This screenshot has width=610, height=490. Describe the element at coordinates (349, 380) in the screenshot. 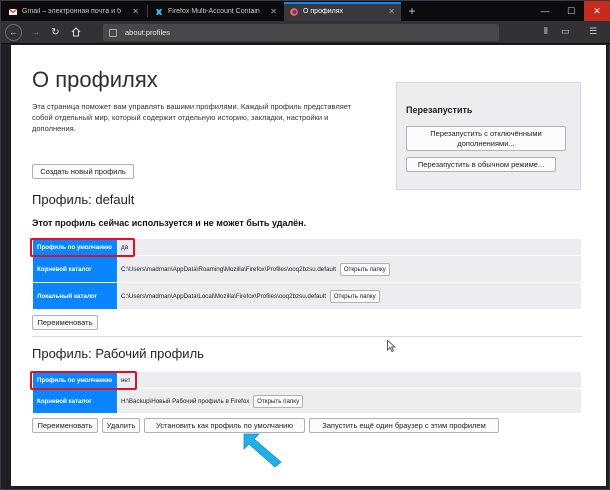

I see `row-value: нет` at that location.